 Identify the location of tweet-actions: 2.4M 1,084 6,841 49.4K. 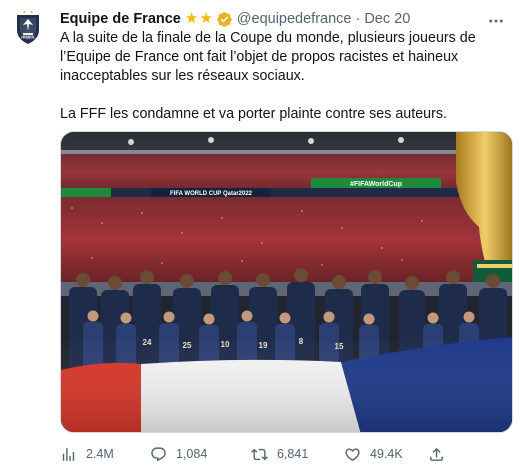
(286, 454).